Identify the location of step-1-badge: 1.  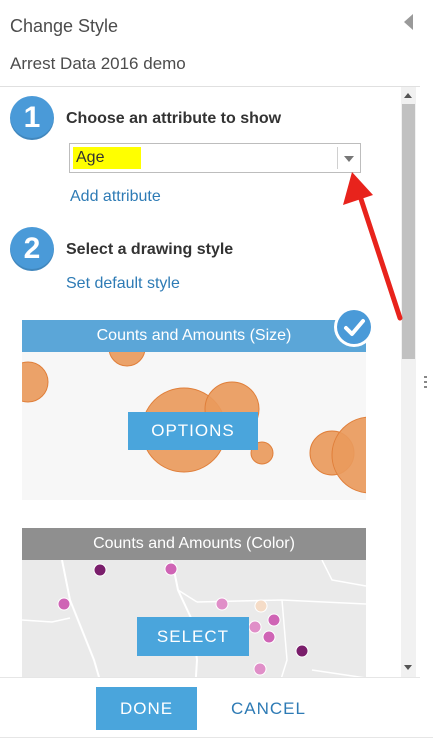
(32, 118).